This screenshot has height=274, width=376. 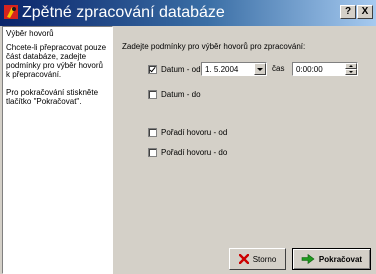 What do you see at coordinates (194, 152) in the screenshot?
I see `order-to-label: Pořadí hovoru - do` at bounding box center [194, 152].